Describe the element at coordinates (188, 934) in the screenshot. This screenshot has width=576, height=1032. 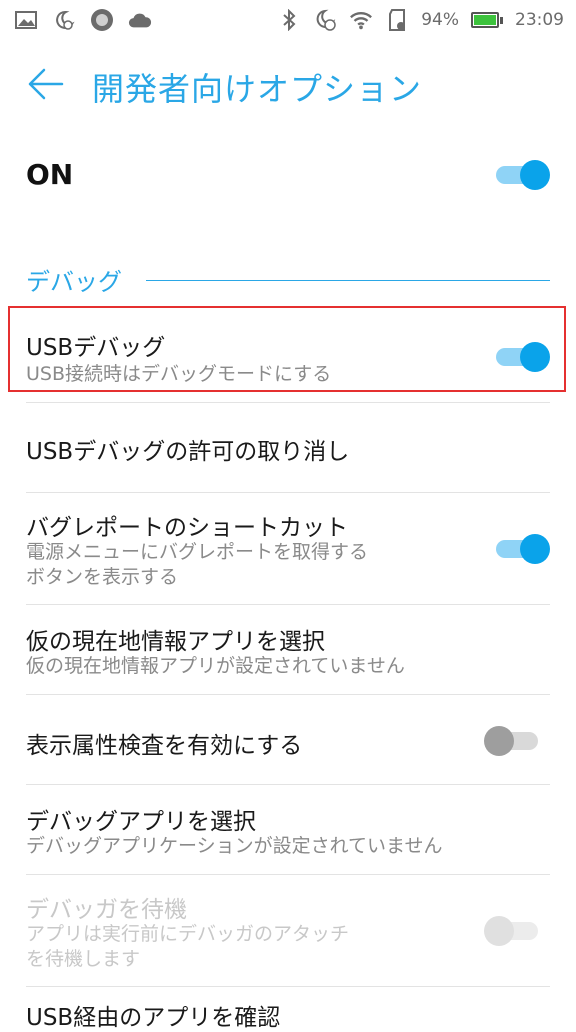
I see `wait-for-debugger-summary-line1: アプリは実行前にデバッガのアタッチ` at that location.